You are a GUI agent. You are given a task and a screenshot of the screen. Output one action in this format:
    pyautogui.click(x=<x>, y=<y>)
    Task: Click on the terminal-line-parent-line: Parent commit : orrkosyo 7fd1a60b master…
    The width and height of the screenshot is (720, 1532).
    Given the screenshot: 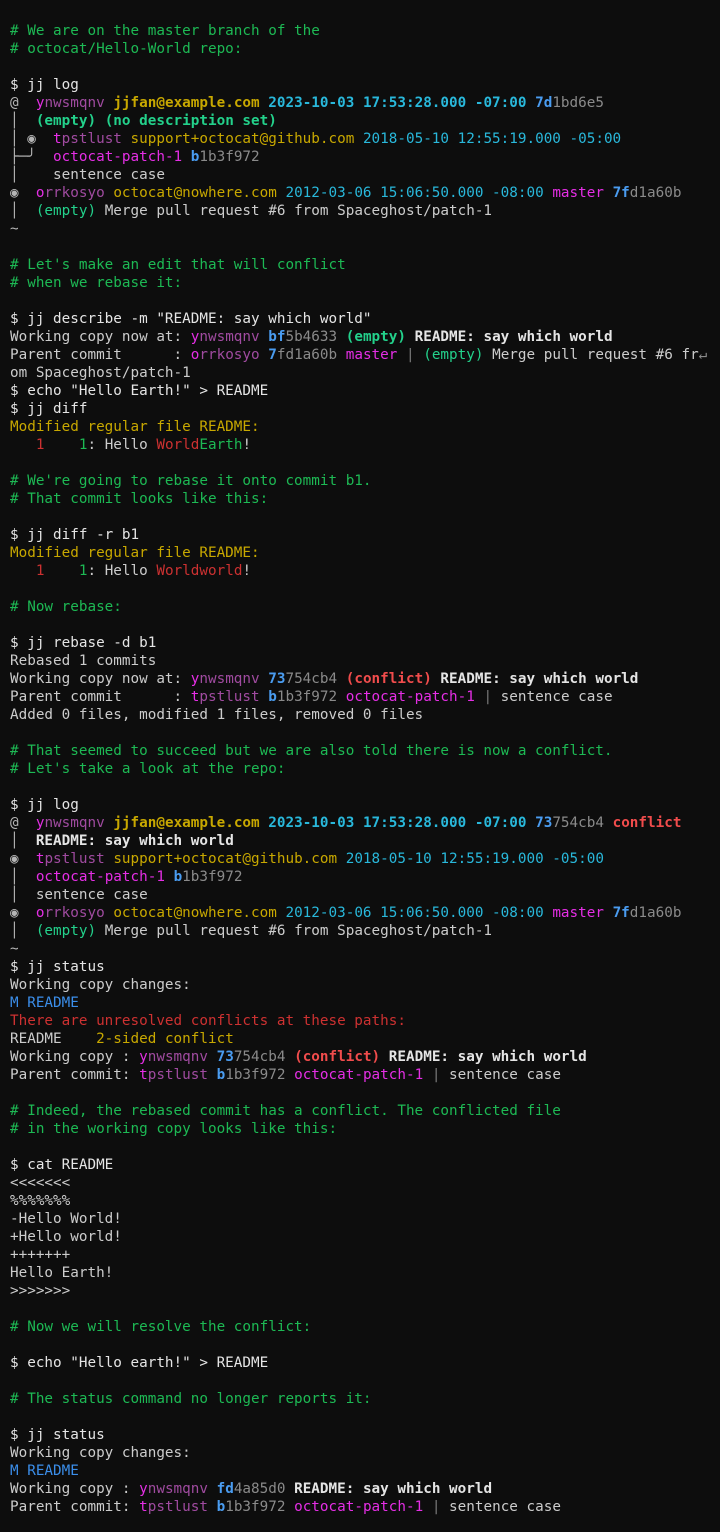 What is the action you would take?
    pyautogui.click(x=365, y=355)
    